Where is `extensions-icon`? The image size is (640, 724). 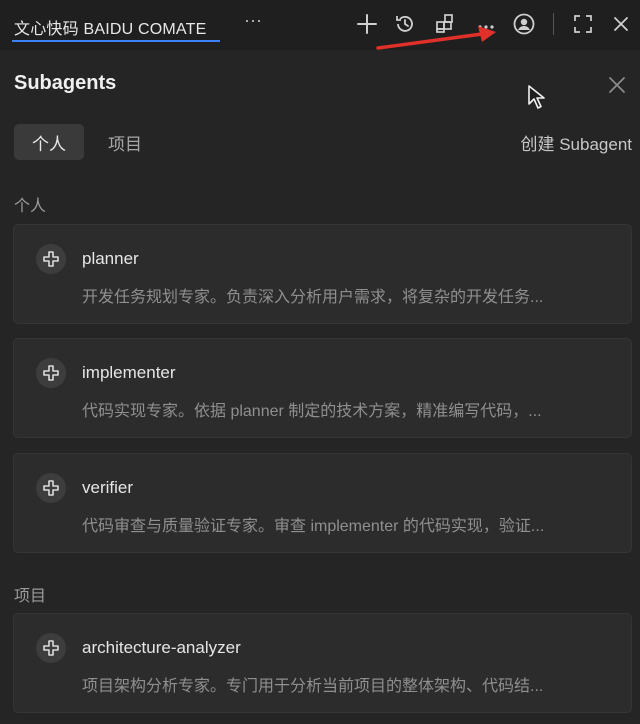
extensions-icon is located at coordinates (445, 24).